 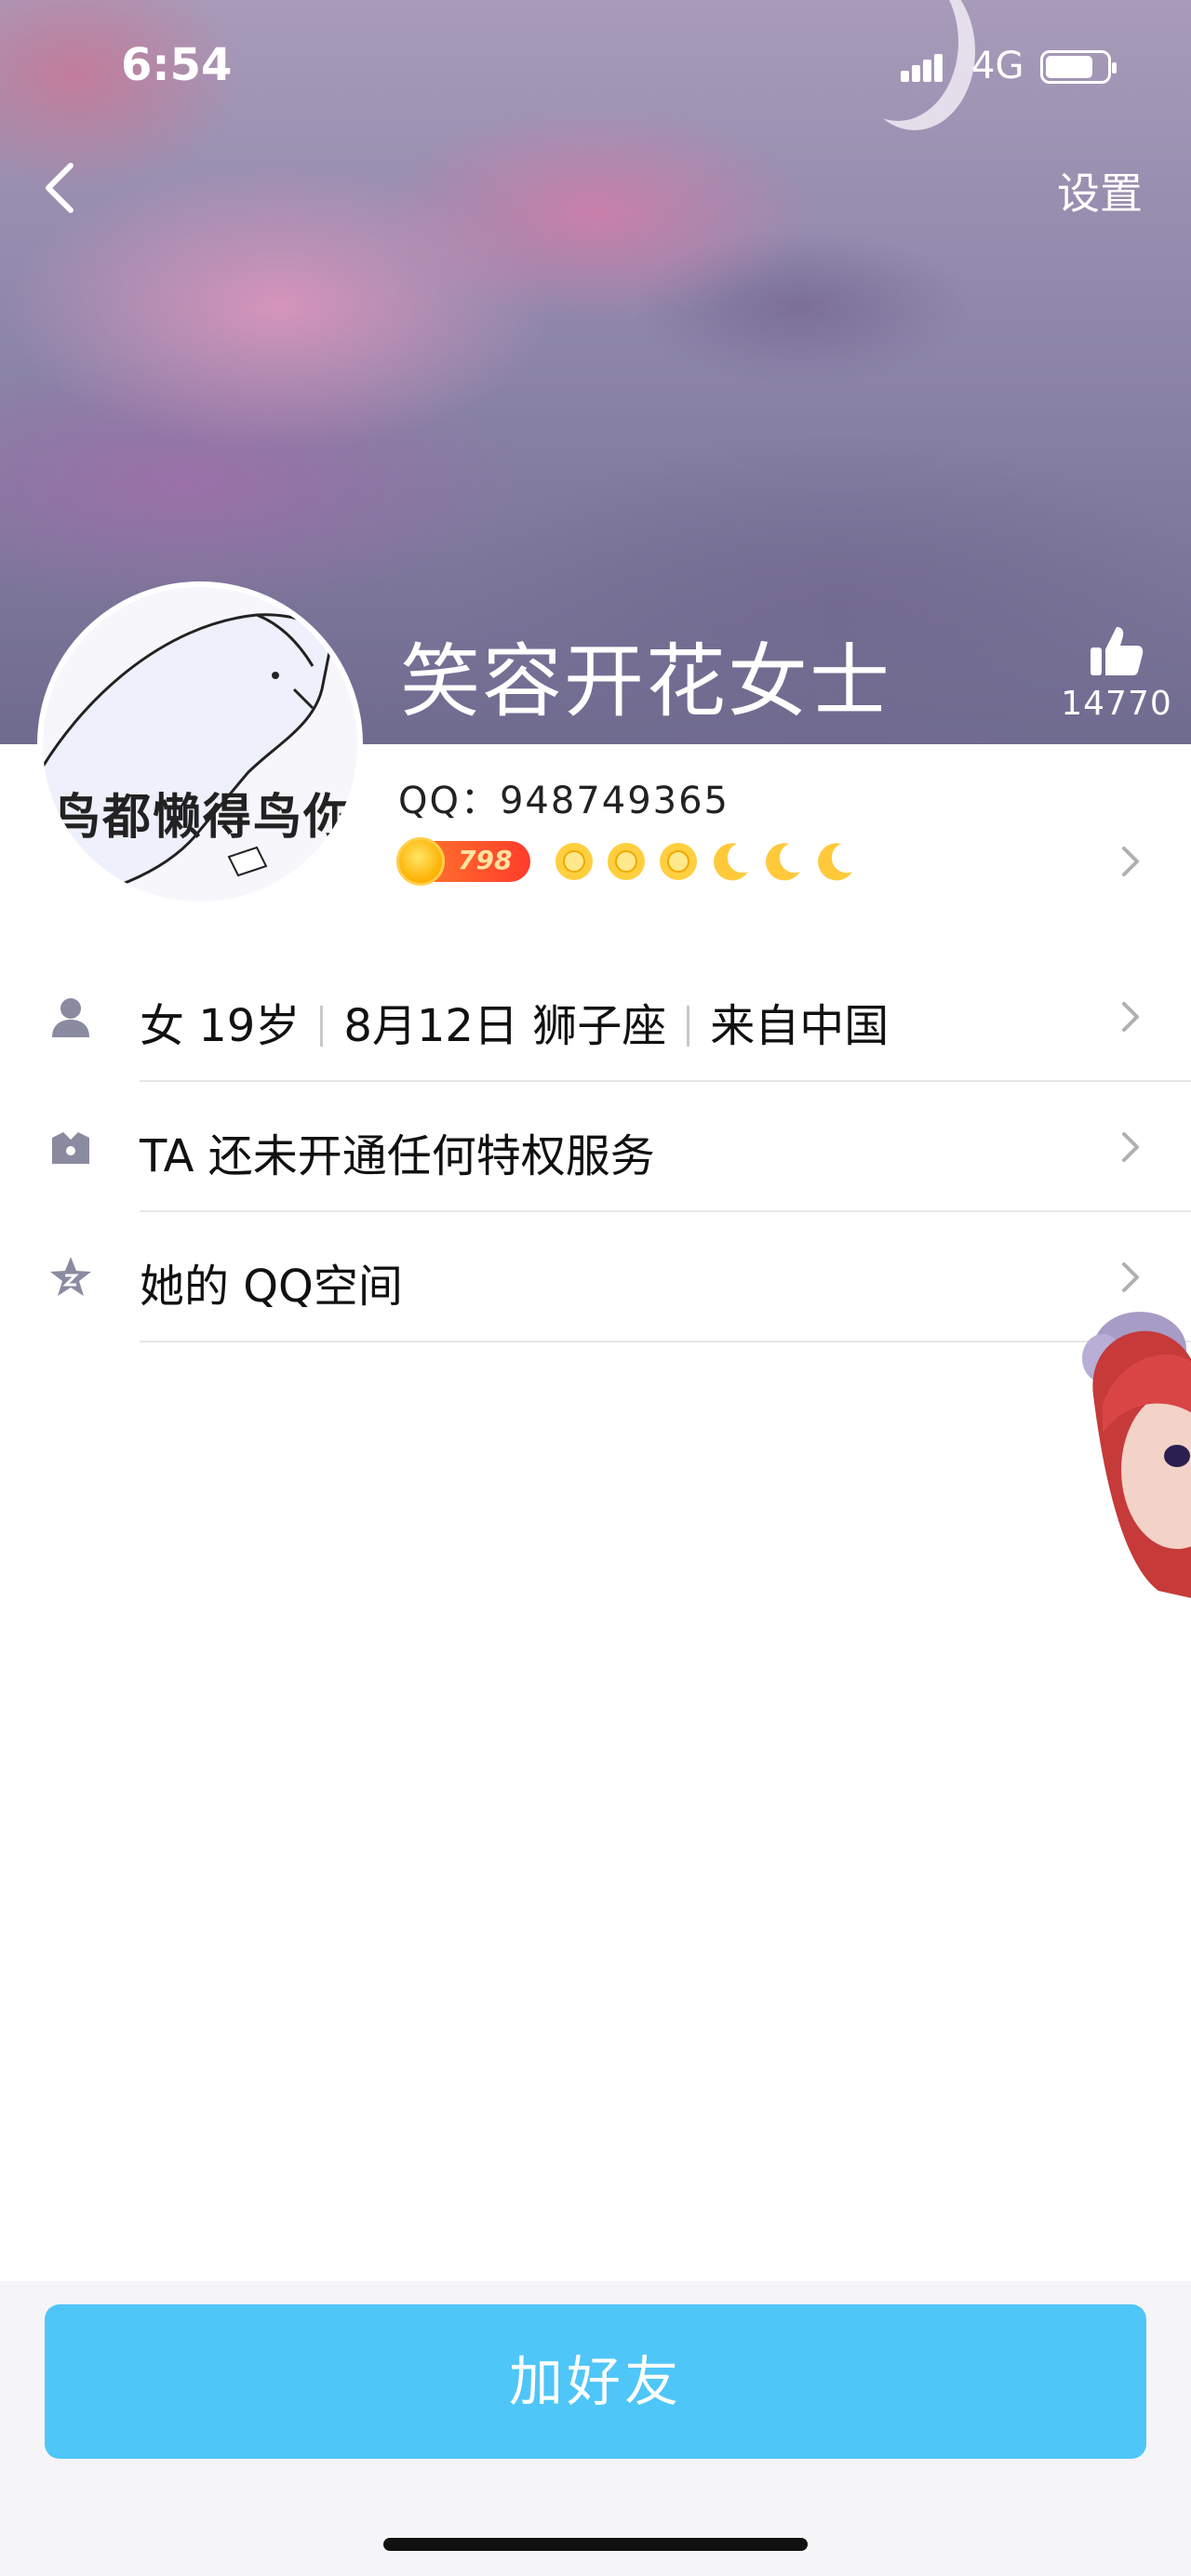 What do you see at coordinates (70, 1017) in the screenshot?
I see `person-icon` at bounding box center [70, 1017].